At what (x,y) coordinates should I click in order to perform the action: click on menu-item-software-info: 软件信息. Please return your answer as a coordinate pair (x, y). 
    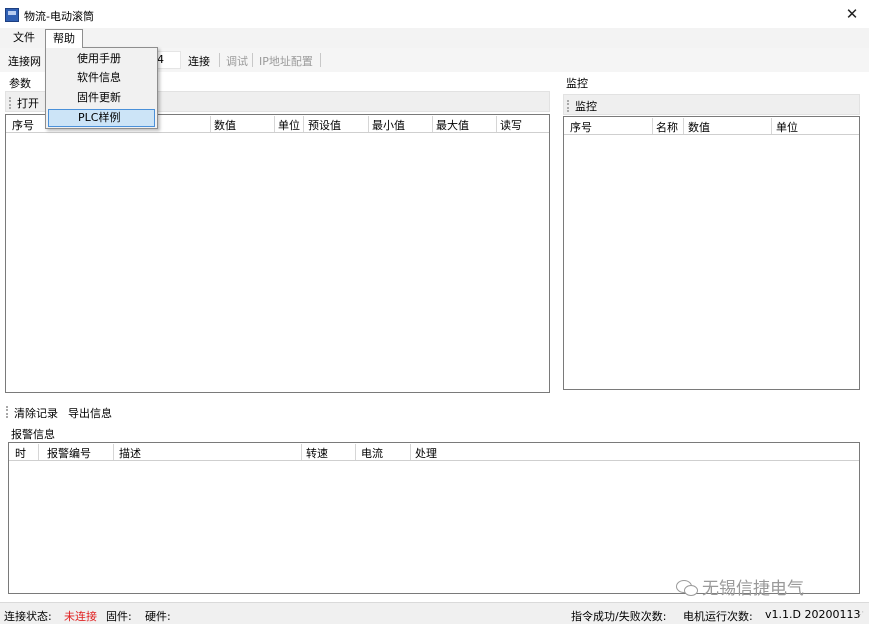
    Looking at the image, I should click on (101, 78).